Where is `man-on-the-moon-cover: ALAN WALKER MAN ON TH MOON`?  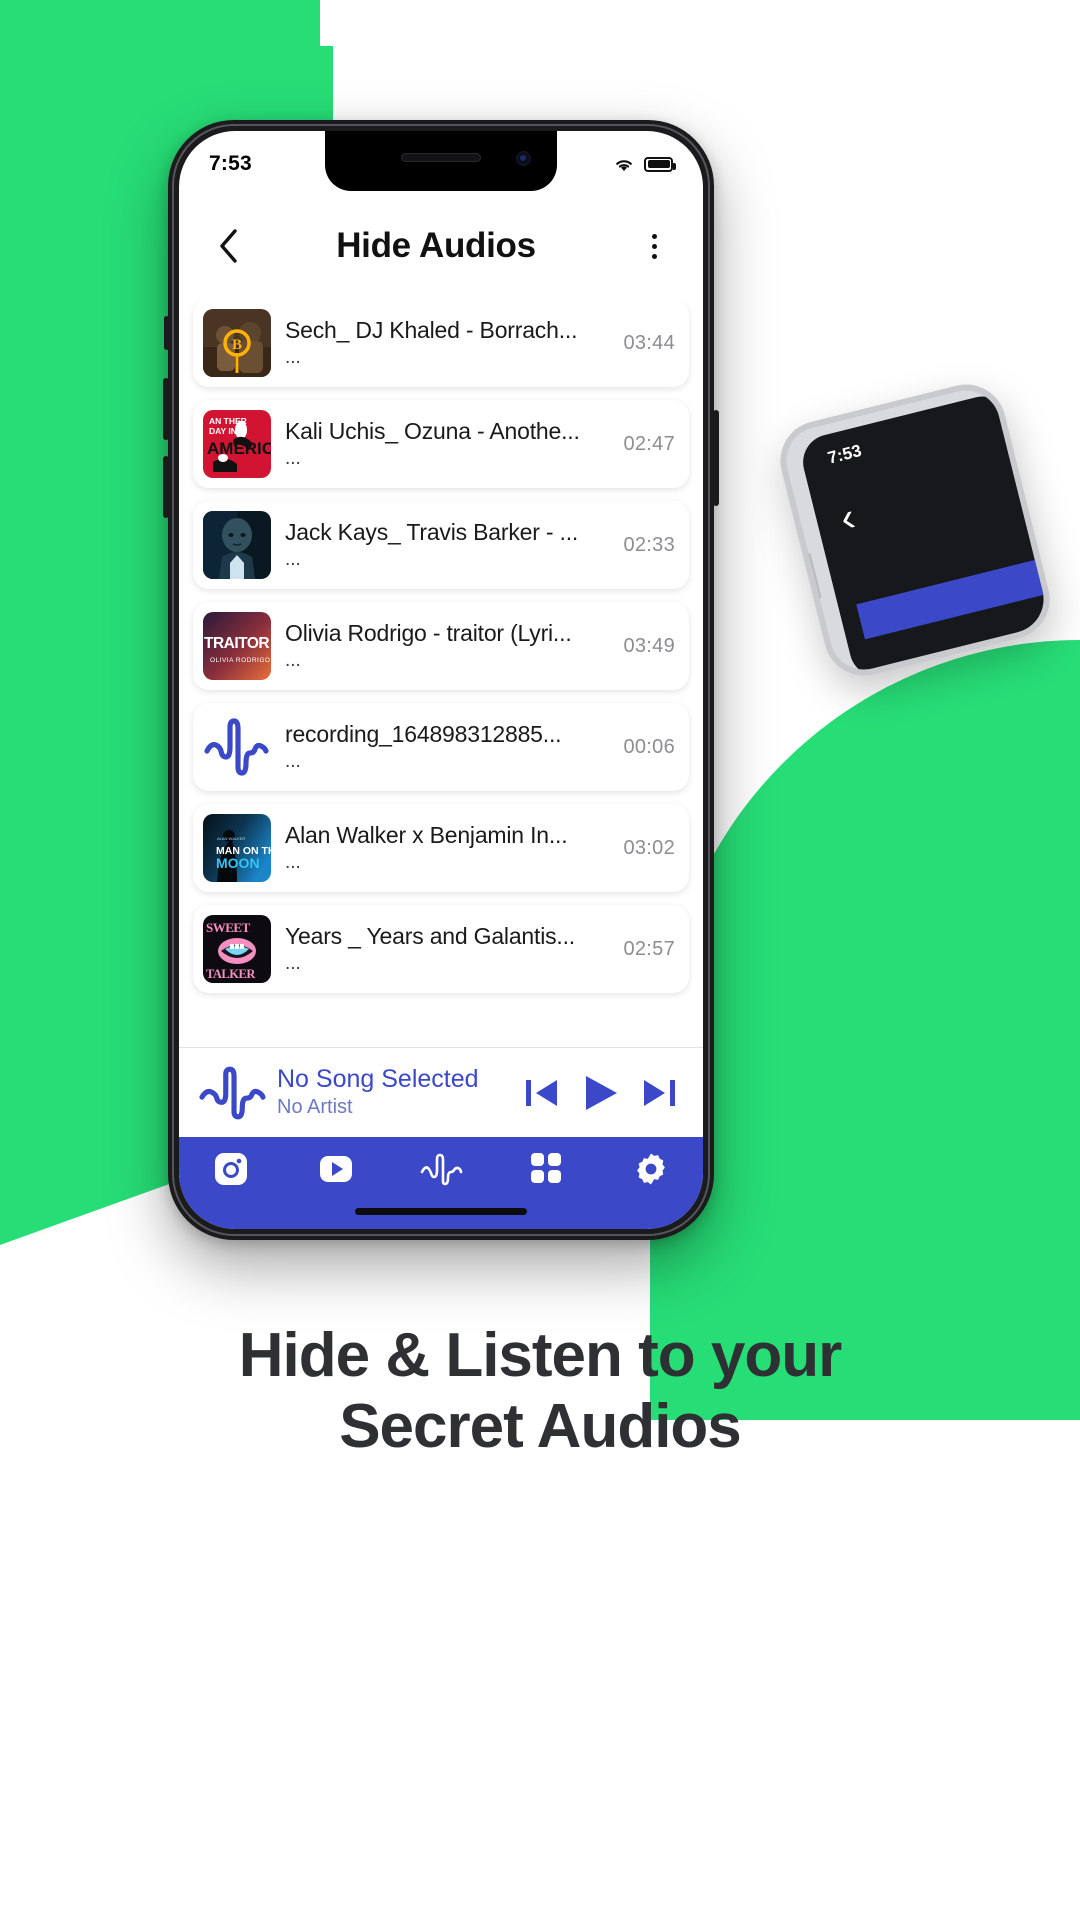
man-on-the-moon-cover: ALAN WALKER MAN ON TH MOON is located at coordinates (237, 848).